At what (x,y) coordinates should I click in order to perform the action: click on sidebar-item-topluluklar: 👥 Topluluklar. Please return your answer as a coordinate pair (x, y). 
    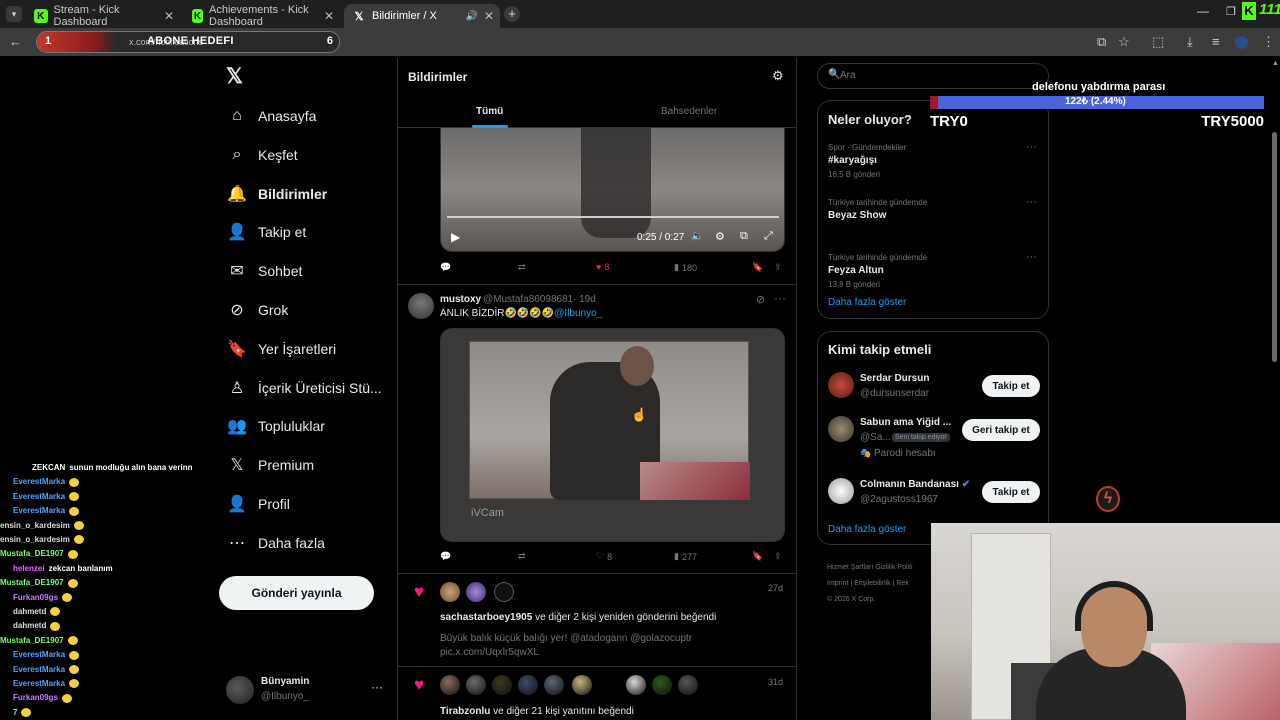
    Looking at the image, I should click on (275, 426).